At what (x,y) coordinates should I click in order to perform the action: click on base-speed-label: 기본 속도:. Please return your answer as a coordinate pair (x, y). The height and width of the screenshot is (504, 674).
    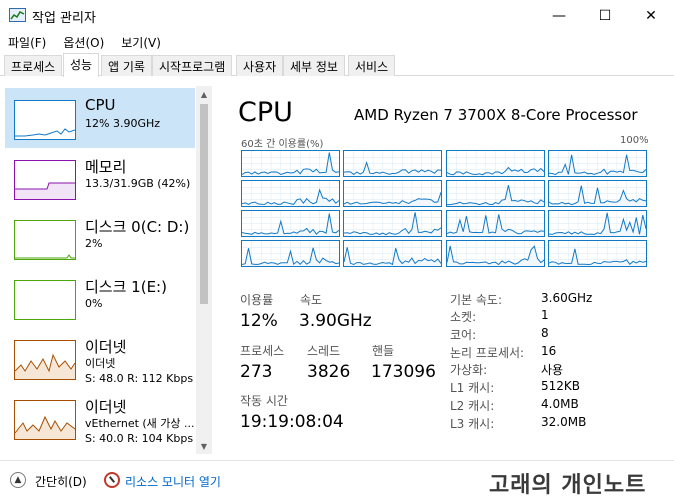
    Looking at the image, I should click on (476, 300).